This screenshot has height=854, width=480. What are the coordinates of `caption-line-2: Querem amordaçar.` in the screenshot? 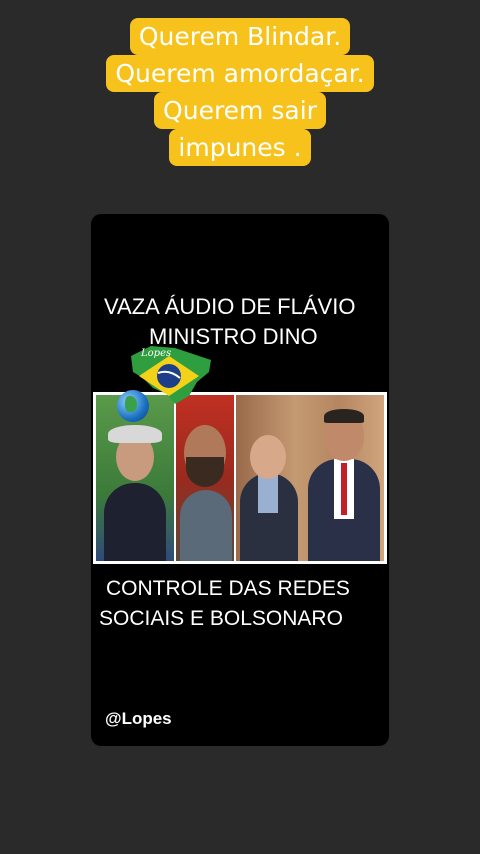 It's located at (240, 73).